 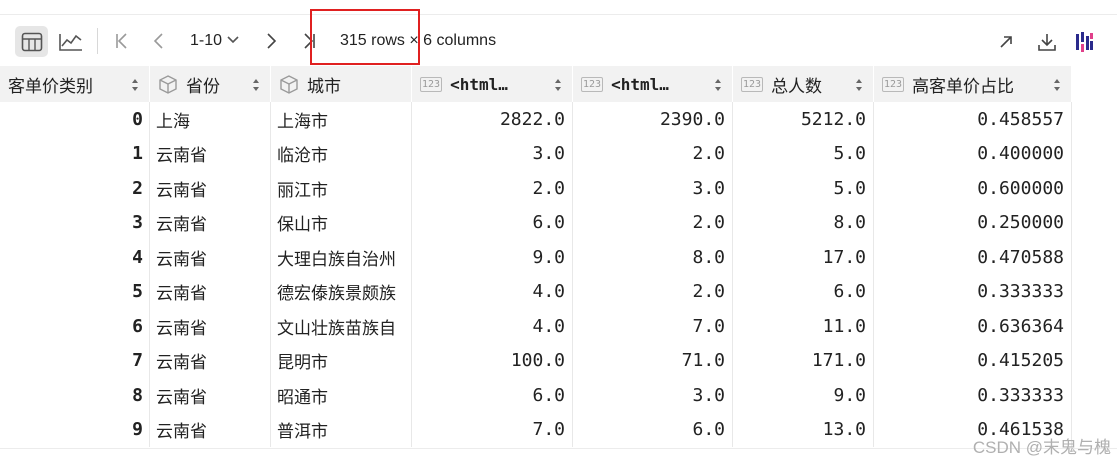 I want to click on index-column-header: 客单价类别, so click(x=75, y=84).